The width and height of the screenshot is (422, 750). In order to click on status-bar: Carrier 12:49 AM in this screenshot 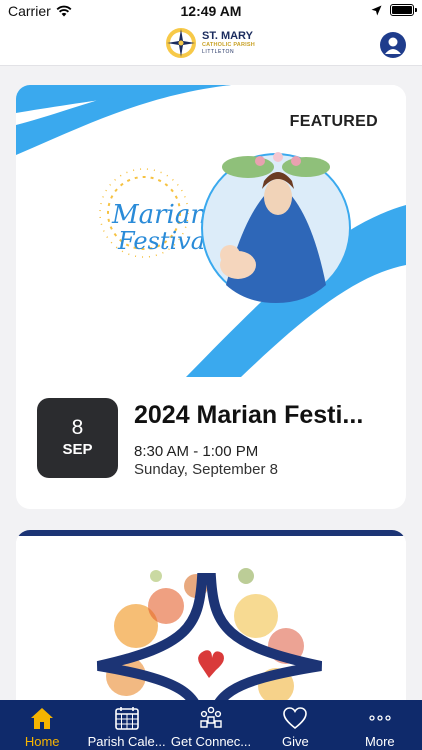, I will do `click(211, 11)`.